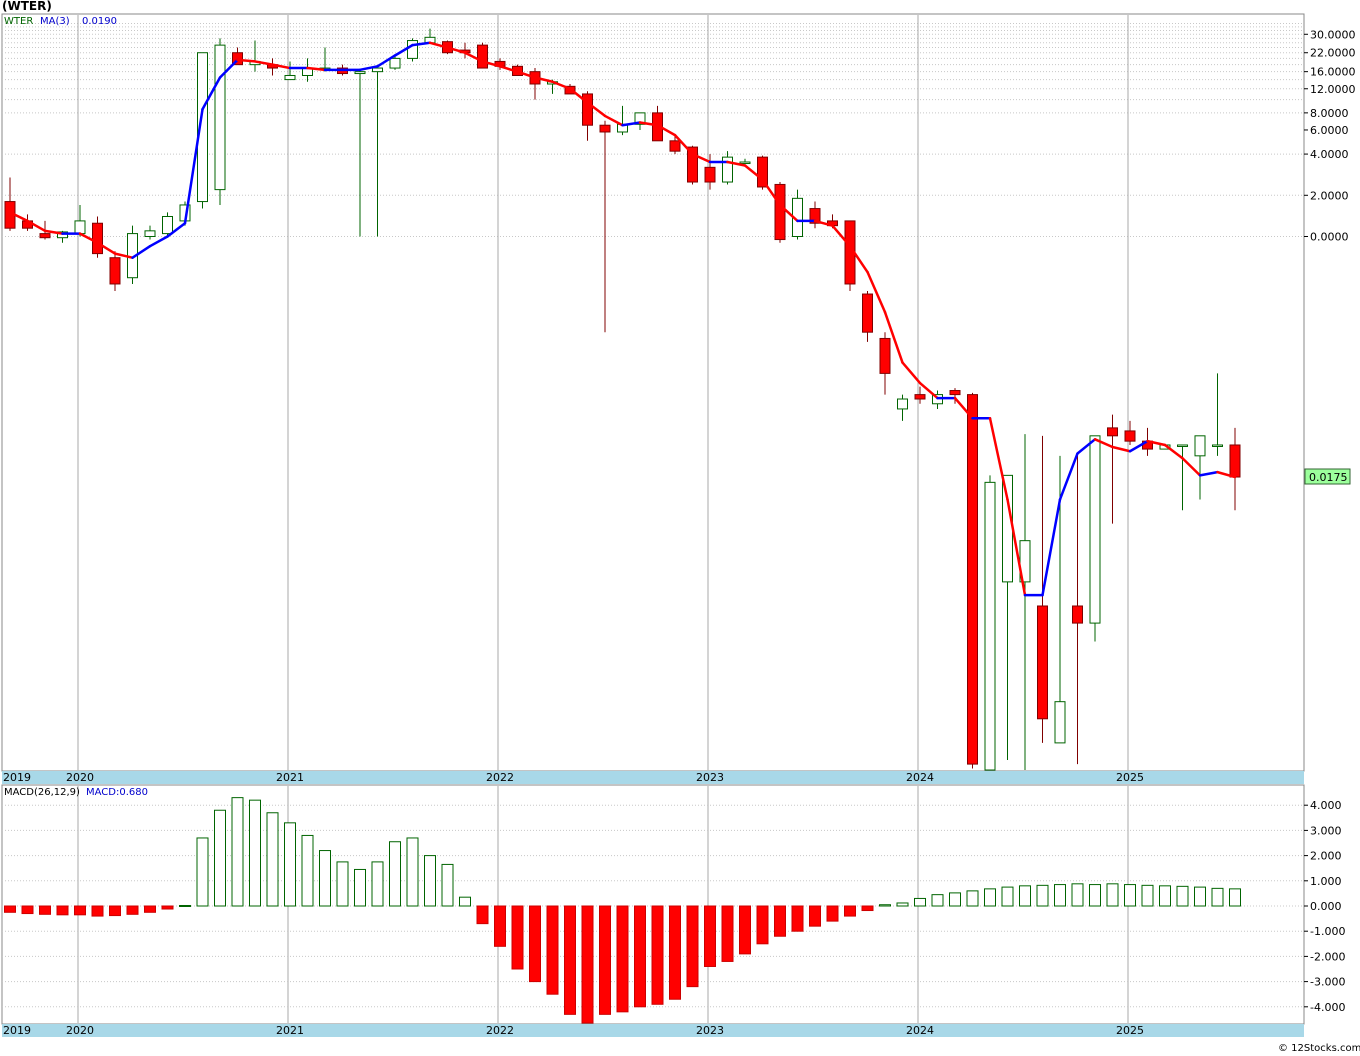 Image resolution: width=1360 pixels, height=1056 pixels. What do you see at coordinates (1326, 881) in the screenshot?
I see `macd-y-tick-label: 1.000` at bounding box center [1326, 881].